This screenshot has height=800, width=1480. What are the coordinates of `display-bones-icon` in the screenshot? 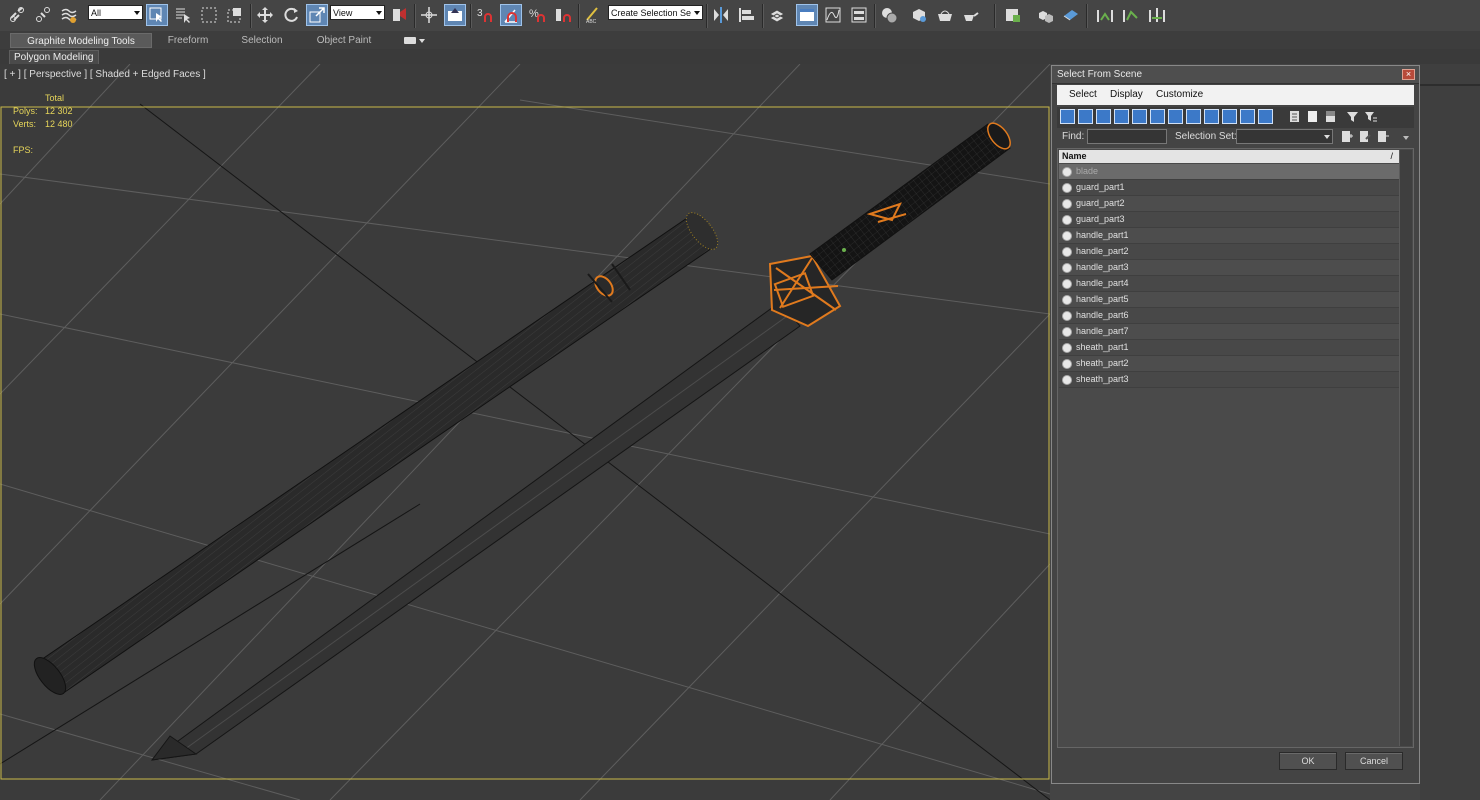 It's located at (1211, 116).